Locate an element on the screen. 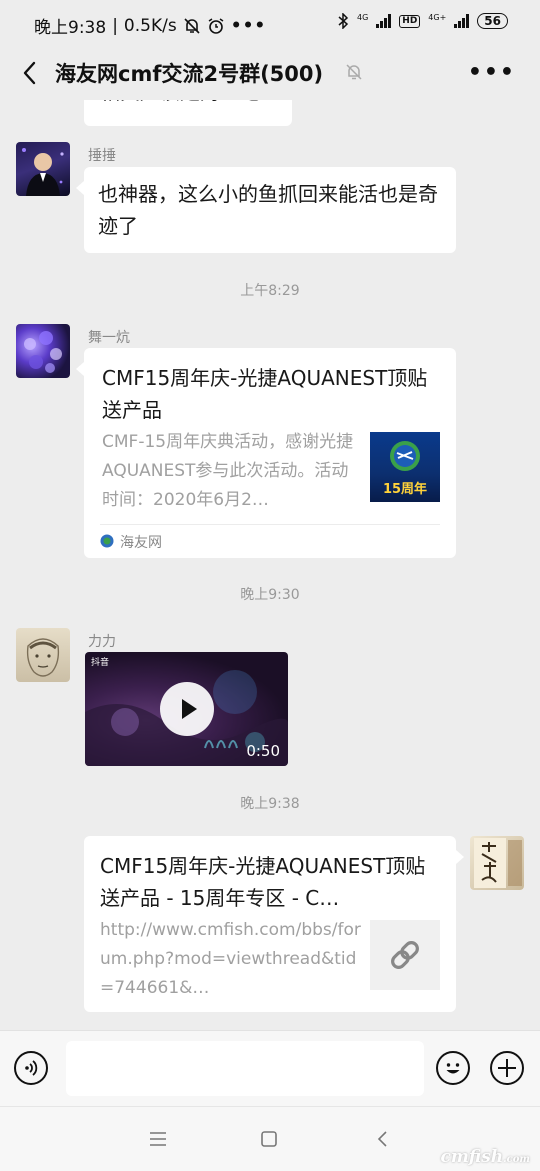 Image resolution: width=540 pixels, height=1171 pixels. play-icon is located at coordinates (189, 709).